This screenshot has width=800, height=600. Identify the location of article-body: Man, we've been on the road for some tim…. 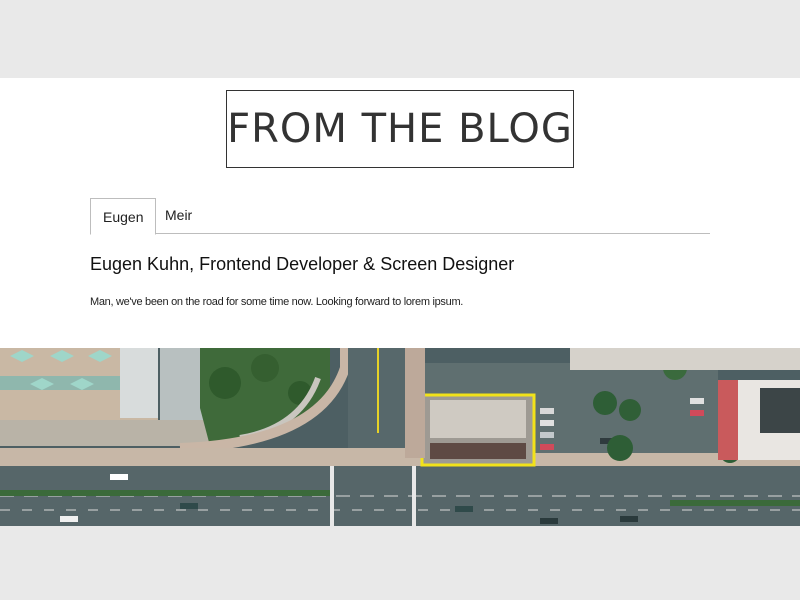
(277, 302).